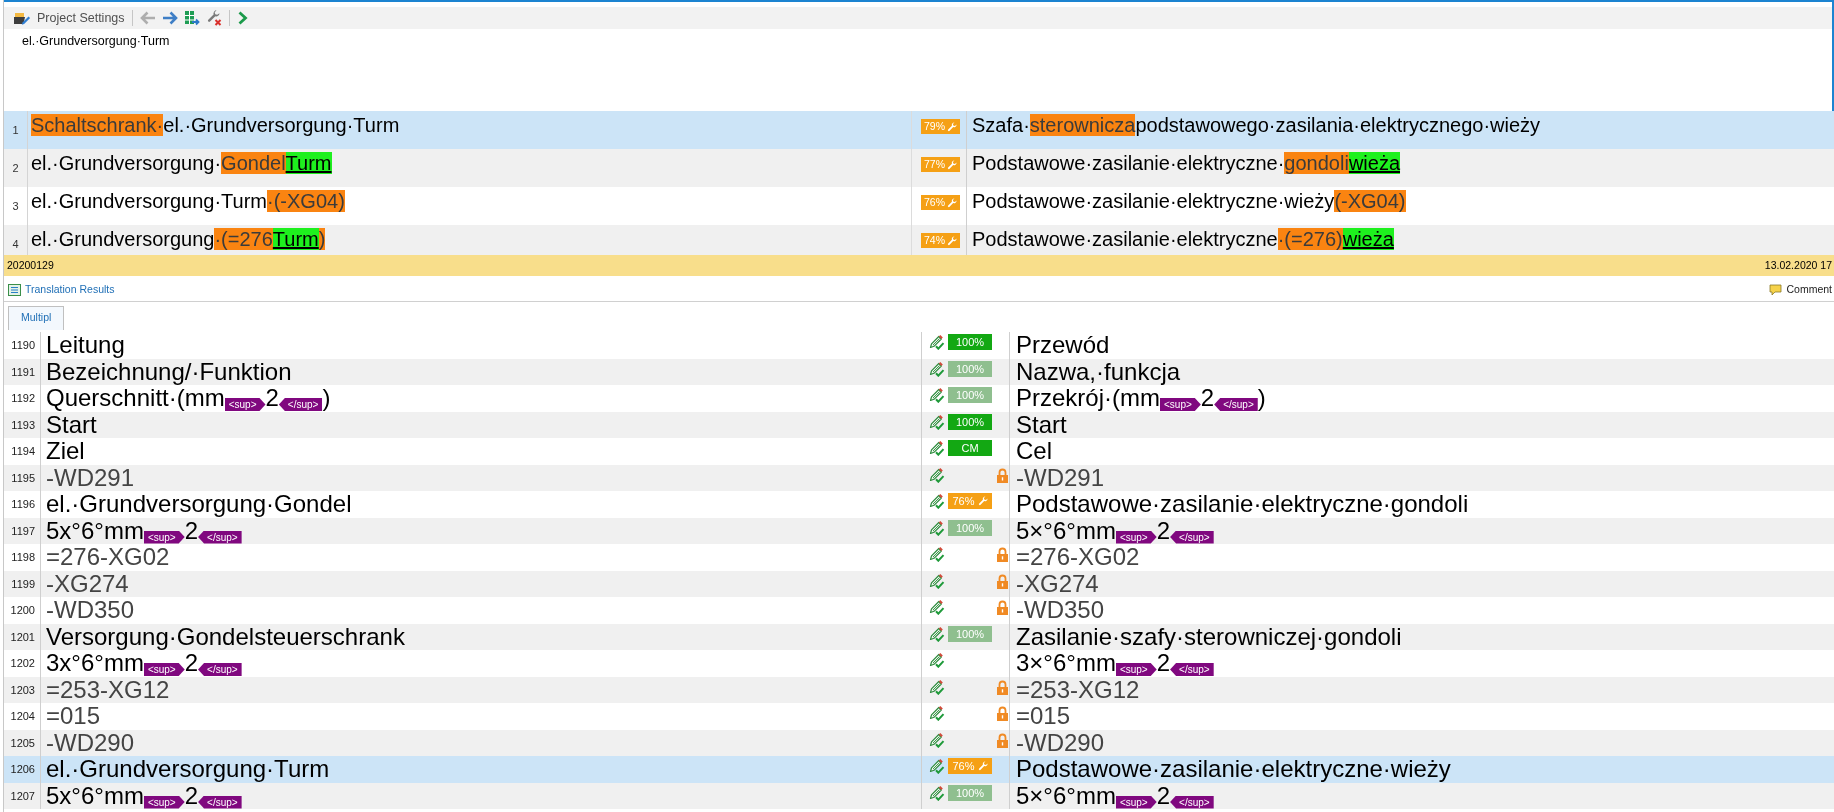 Image resolution: width=1834 pixels, height=812 pixels. What do you see at coordinates (1060, 742) in the screenshot?
I see `target-text: -WD290` at bounding box center [1060, 742].